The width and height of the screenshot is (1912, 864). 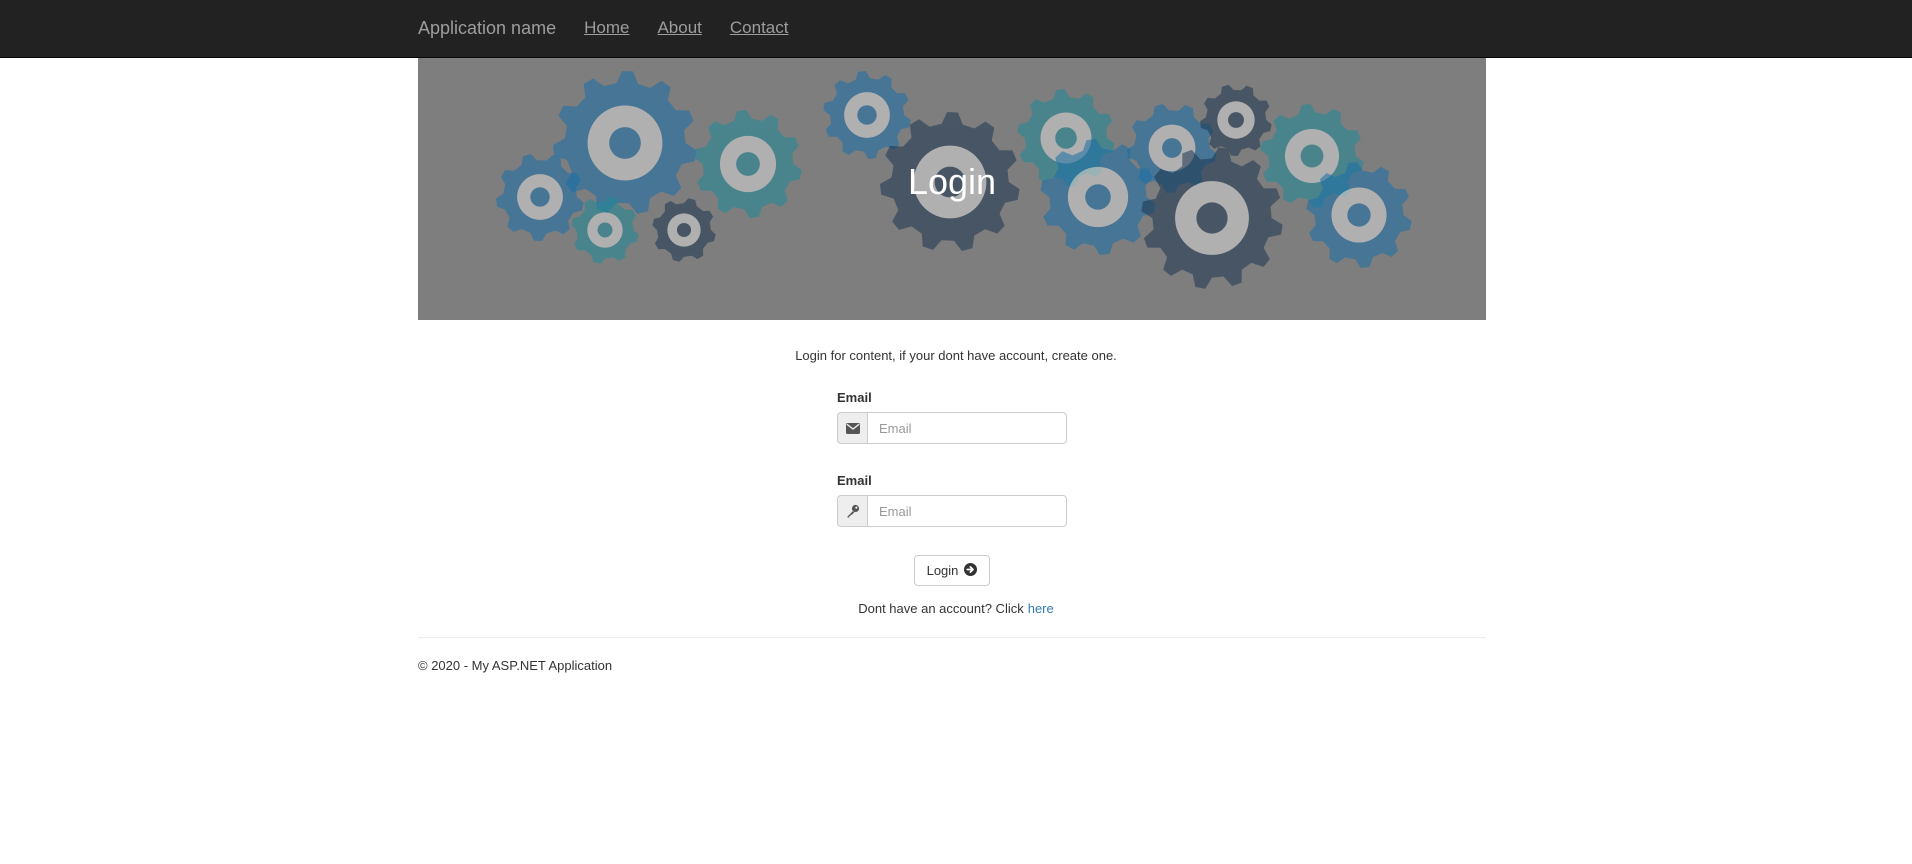 What do you see at coordinates (515, 665) in the screenshot?
I see `footer-copyright: © 2020 - My ASP.NET Application` at bounding box center [515, 665].